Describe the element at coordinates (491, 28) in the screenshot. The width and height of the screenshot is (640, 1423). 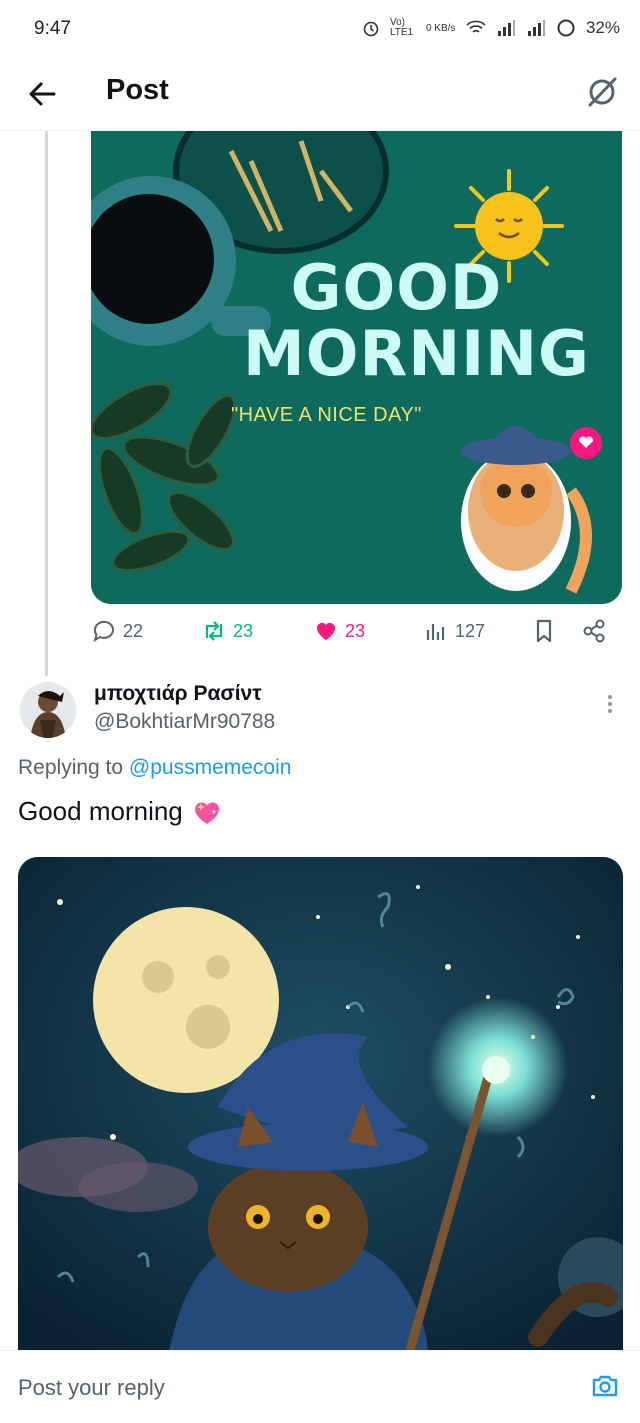
I see `status-icons: Vo) LTE1 0 KB/s 32%` at that location.